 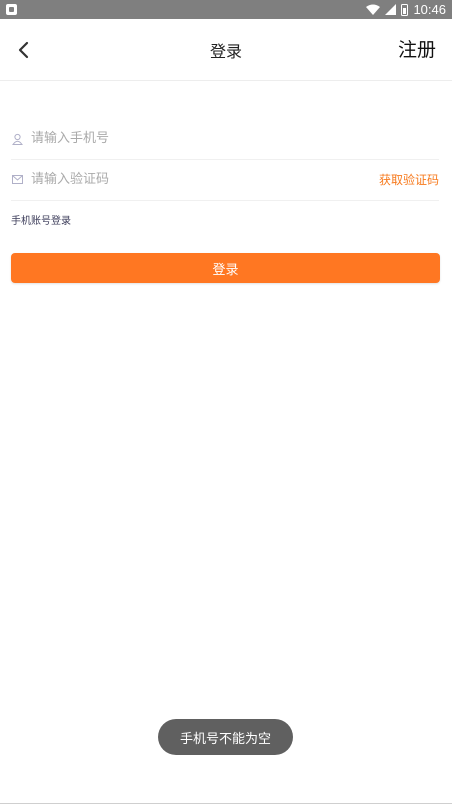 What do you see at coordinates (205, 179) in the screenshot?
I see `verification-code-input` at bounding box center [205, 179].